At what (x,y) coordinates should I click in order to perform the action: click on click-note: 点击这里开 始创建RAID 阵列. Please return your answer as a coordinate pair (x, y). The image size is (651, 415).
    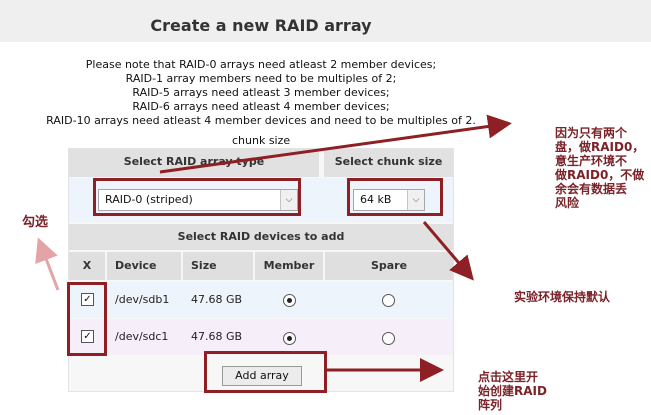
    Looking at the image, I should click on (512, 391).